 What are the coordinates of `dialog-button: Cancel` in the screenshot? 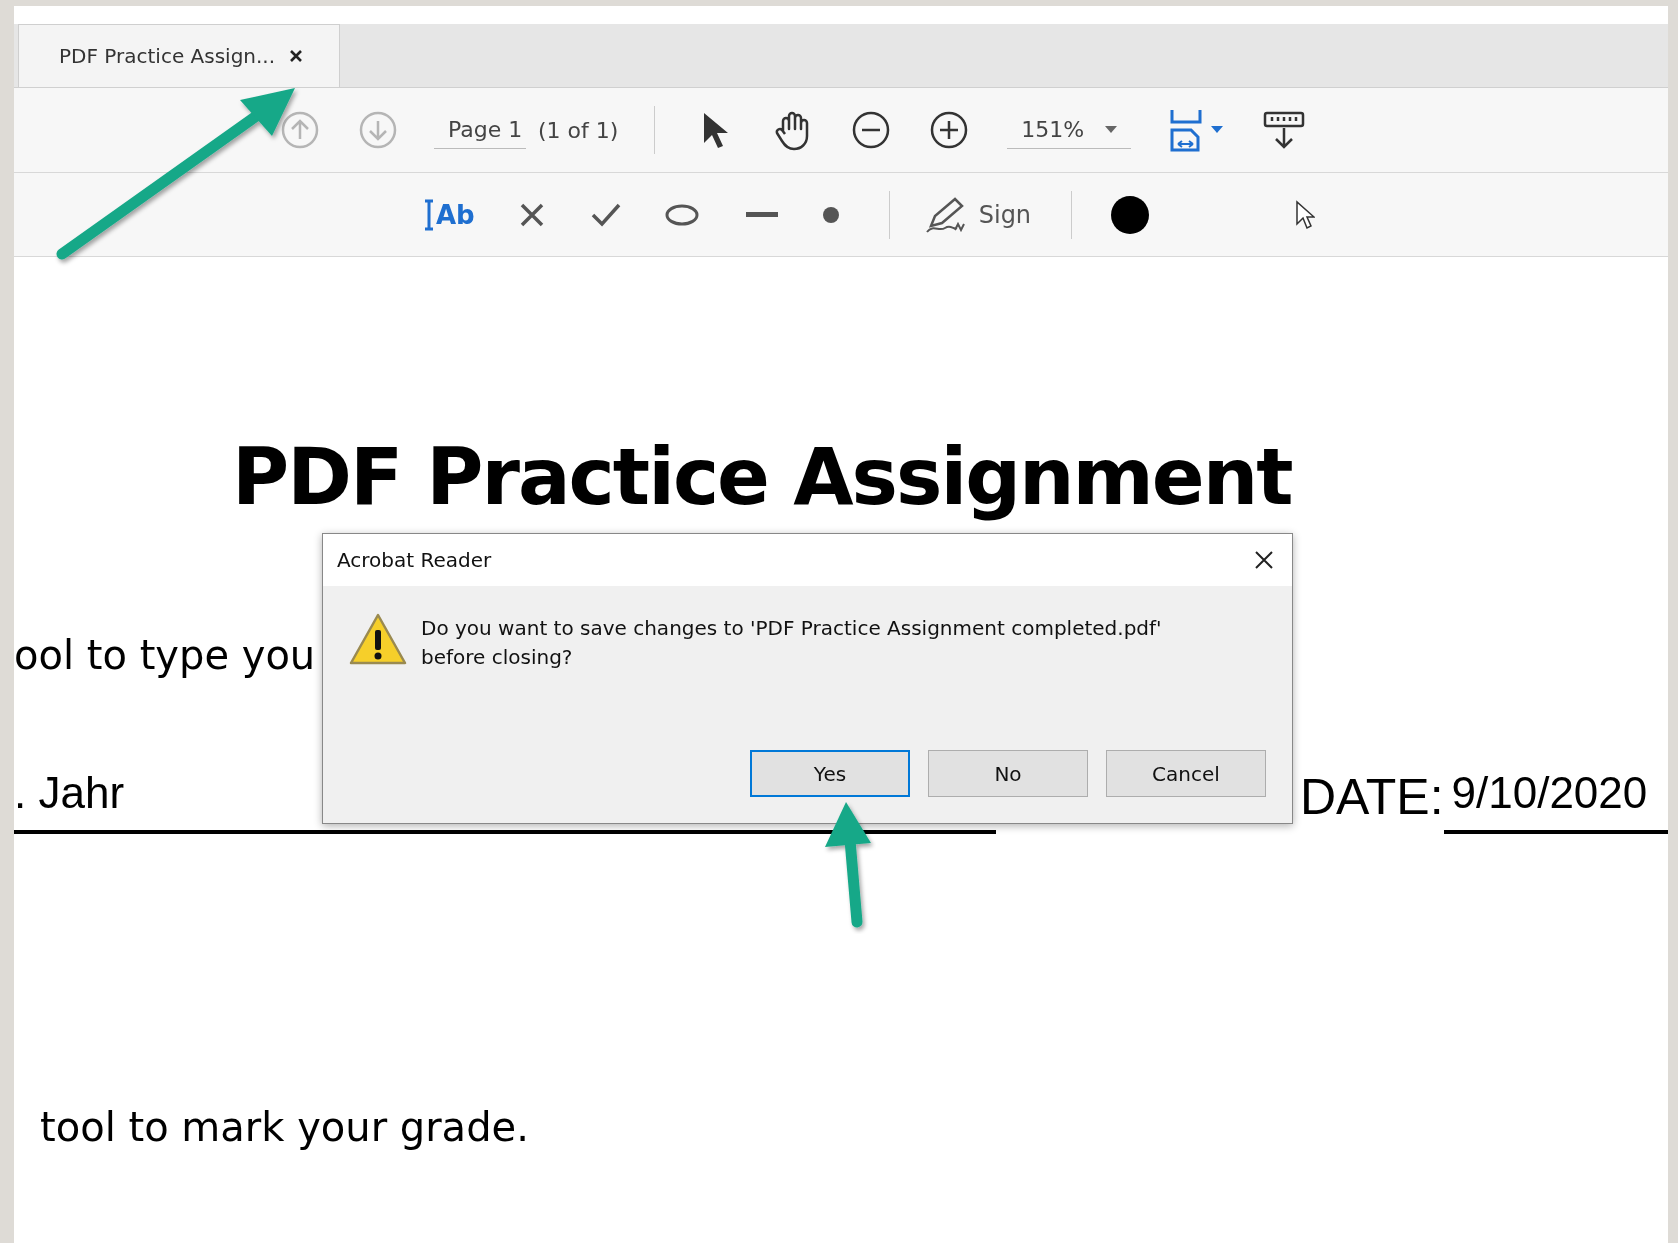 It's located at (1186, 773).